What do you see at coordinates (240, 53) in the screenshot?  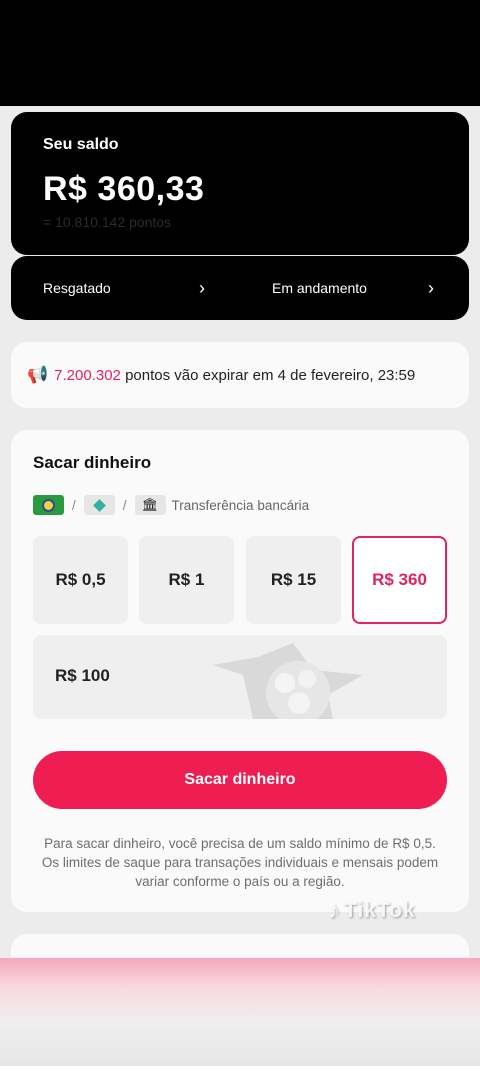 I see `top-black-area` at bounding box center [240, 53].